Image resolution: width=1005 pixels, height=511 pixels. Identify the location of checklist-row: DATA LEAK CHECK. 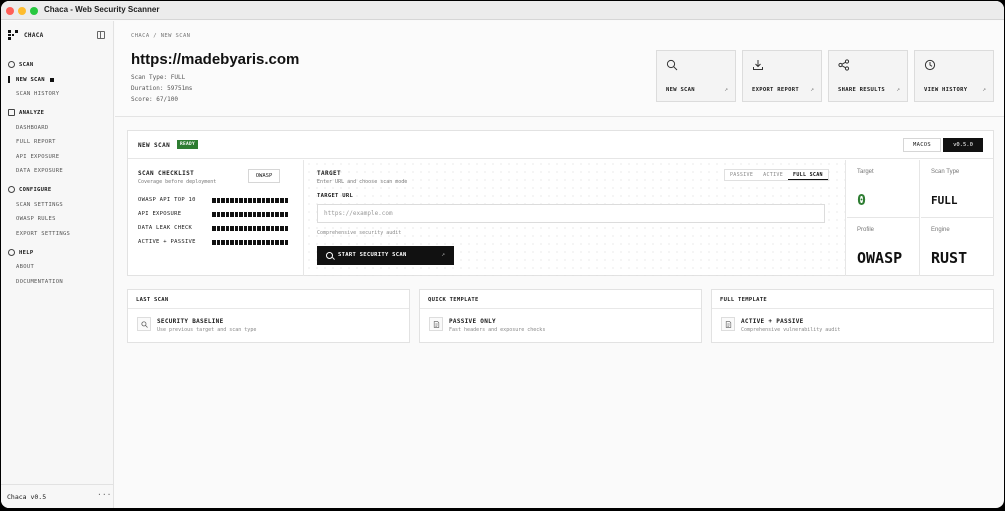
(216, 229).